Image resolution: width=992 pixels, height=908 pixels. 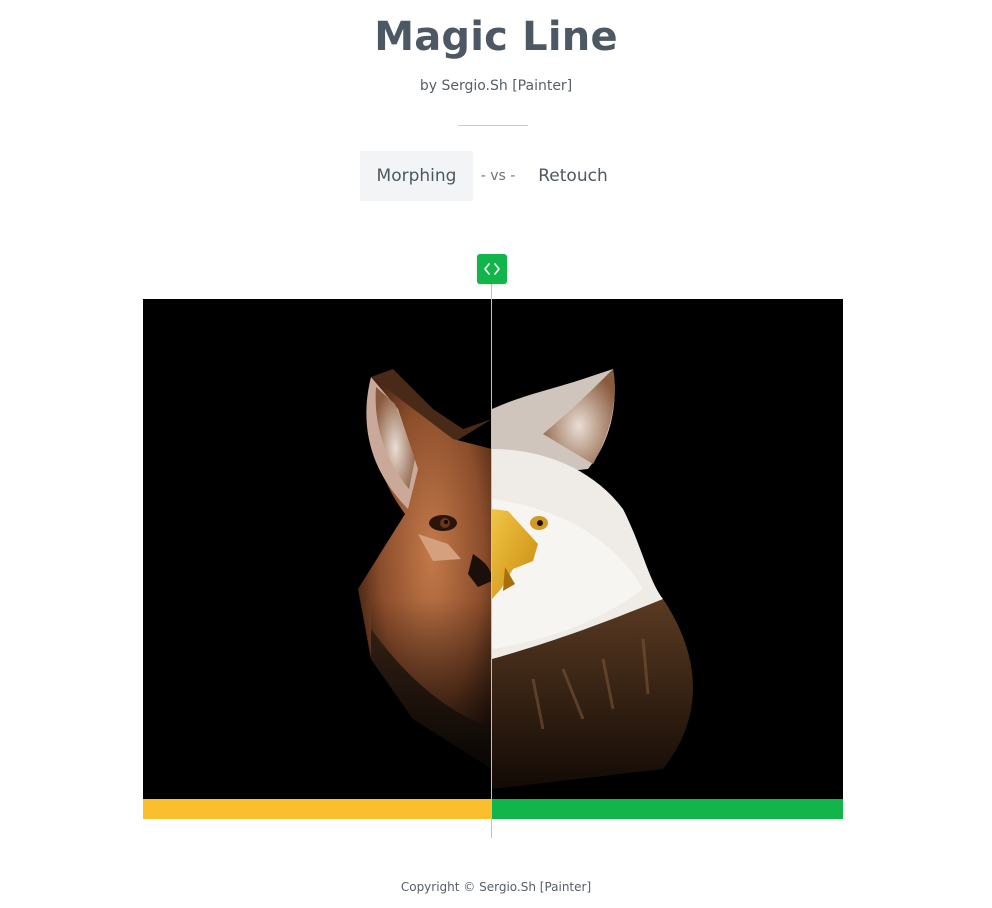 I want to click on mode-tabs: Morphing - vs - Retouch, so click(x=491, y=176).